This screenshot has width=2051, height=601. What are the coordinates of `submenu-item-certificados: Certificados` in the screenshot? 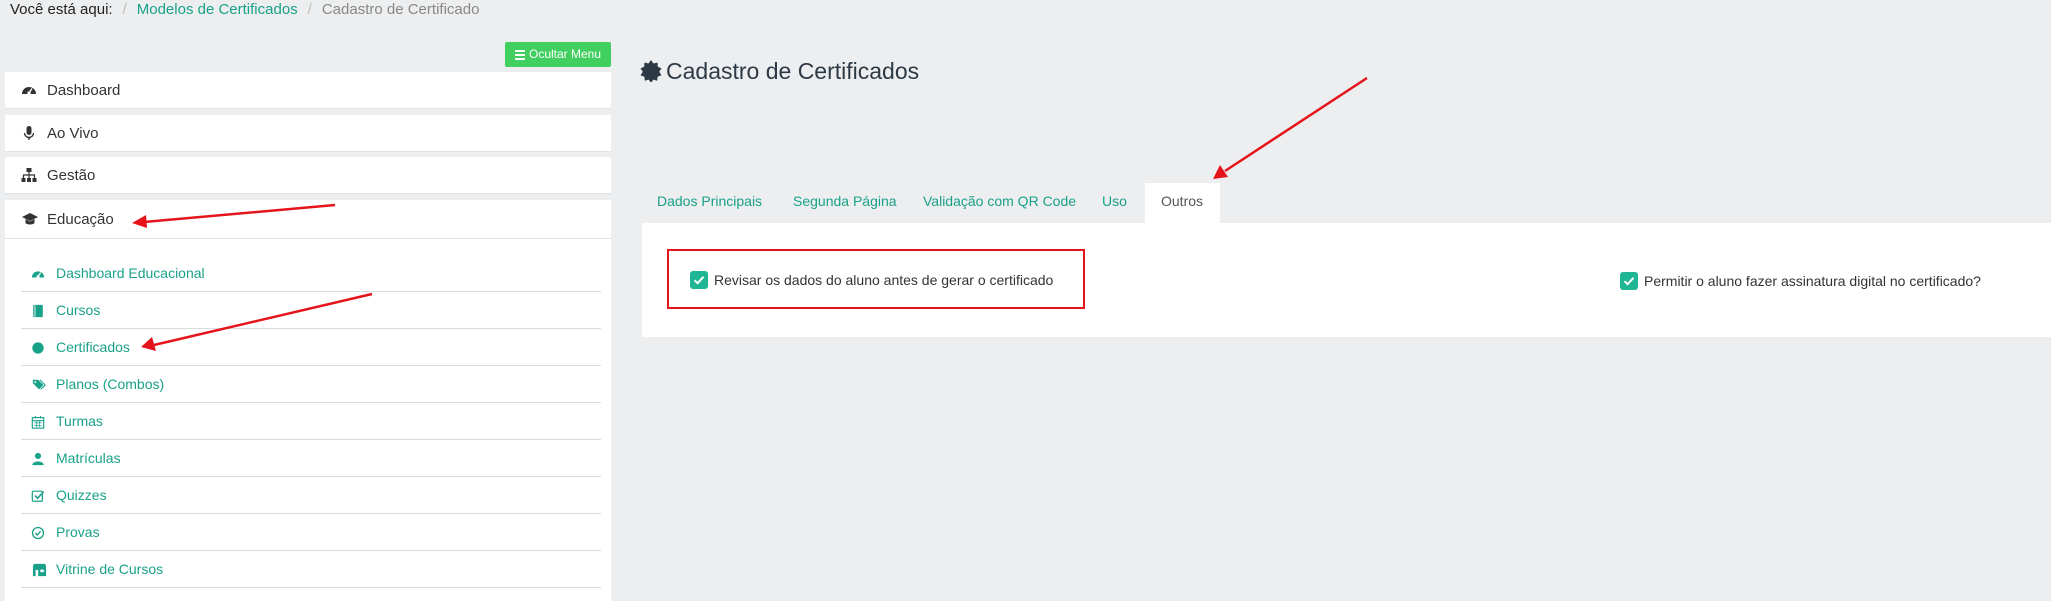 It's located at (311, 347).